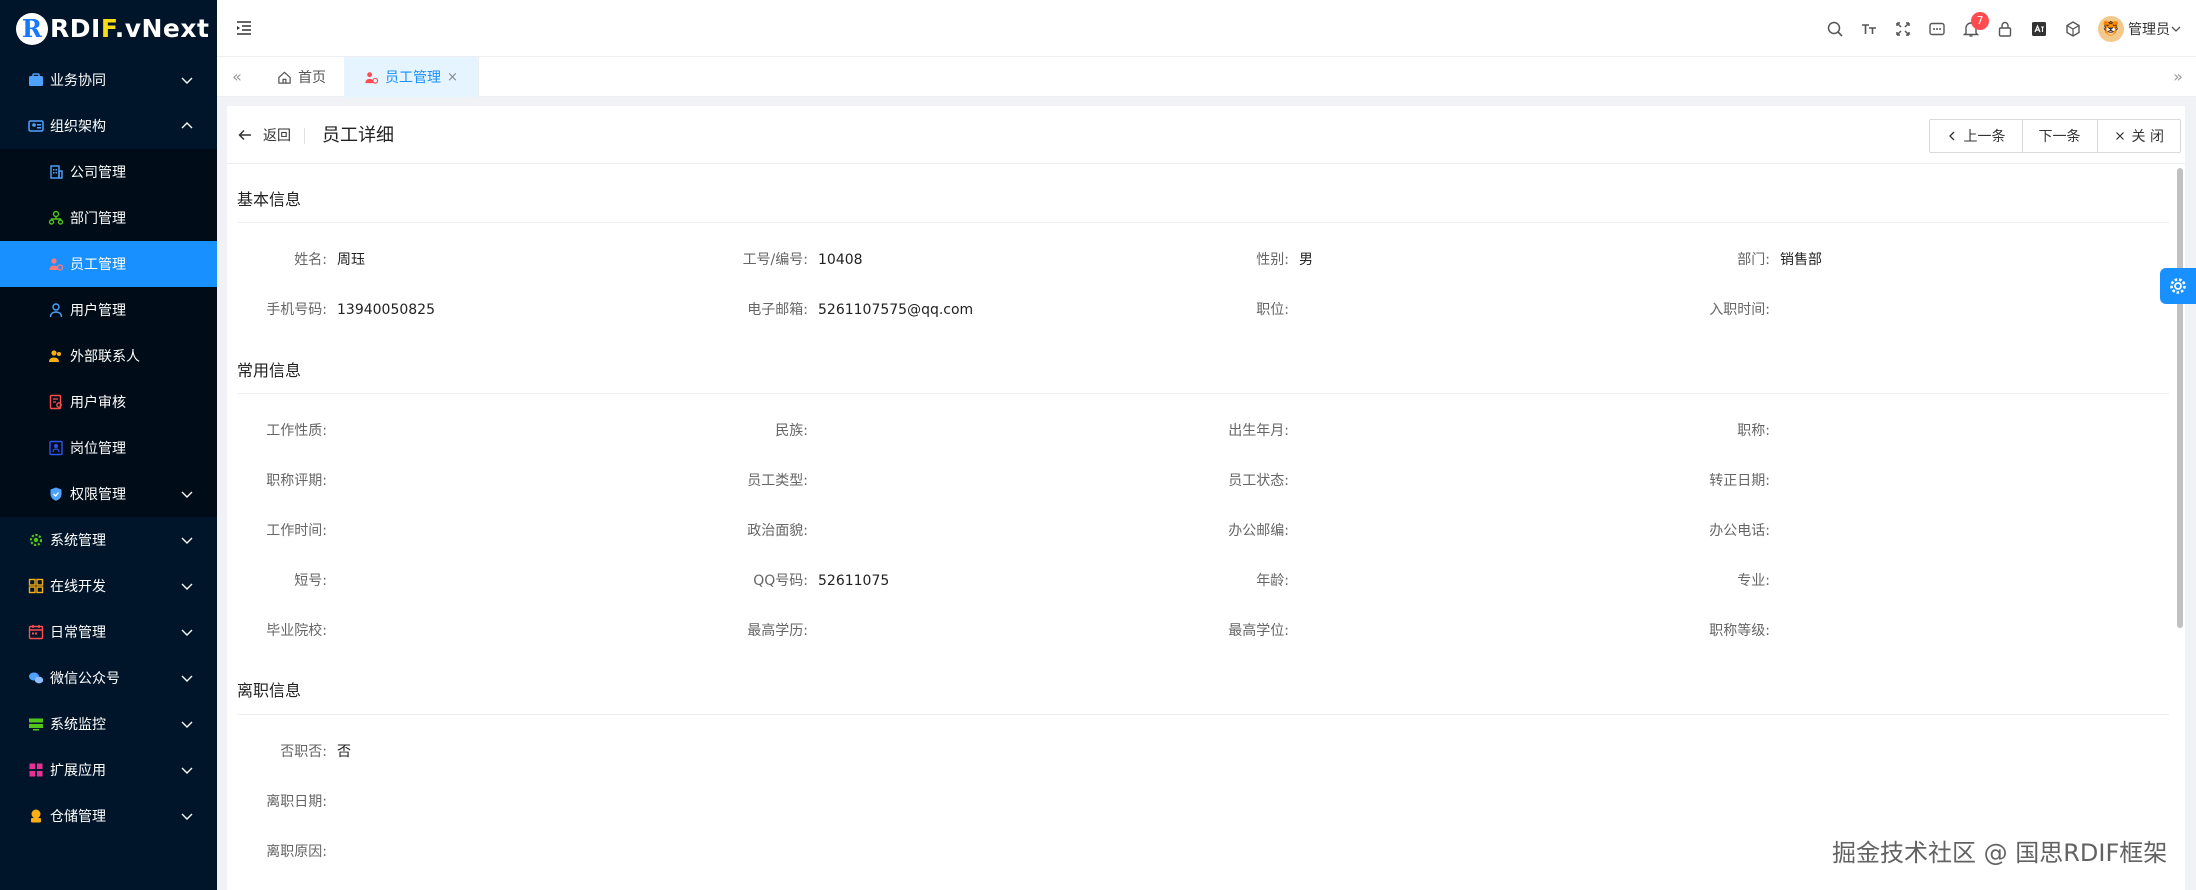  I want to click on sidebar-item-label: 员工管理, so click(98, 265).